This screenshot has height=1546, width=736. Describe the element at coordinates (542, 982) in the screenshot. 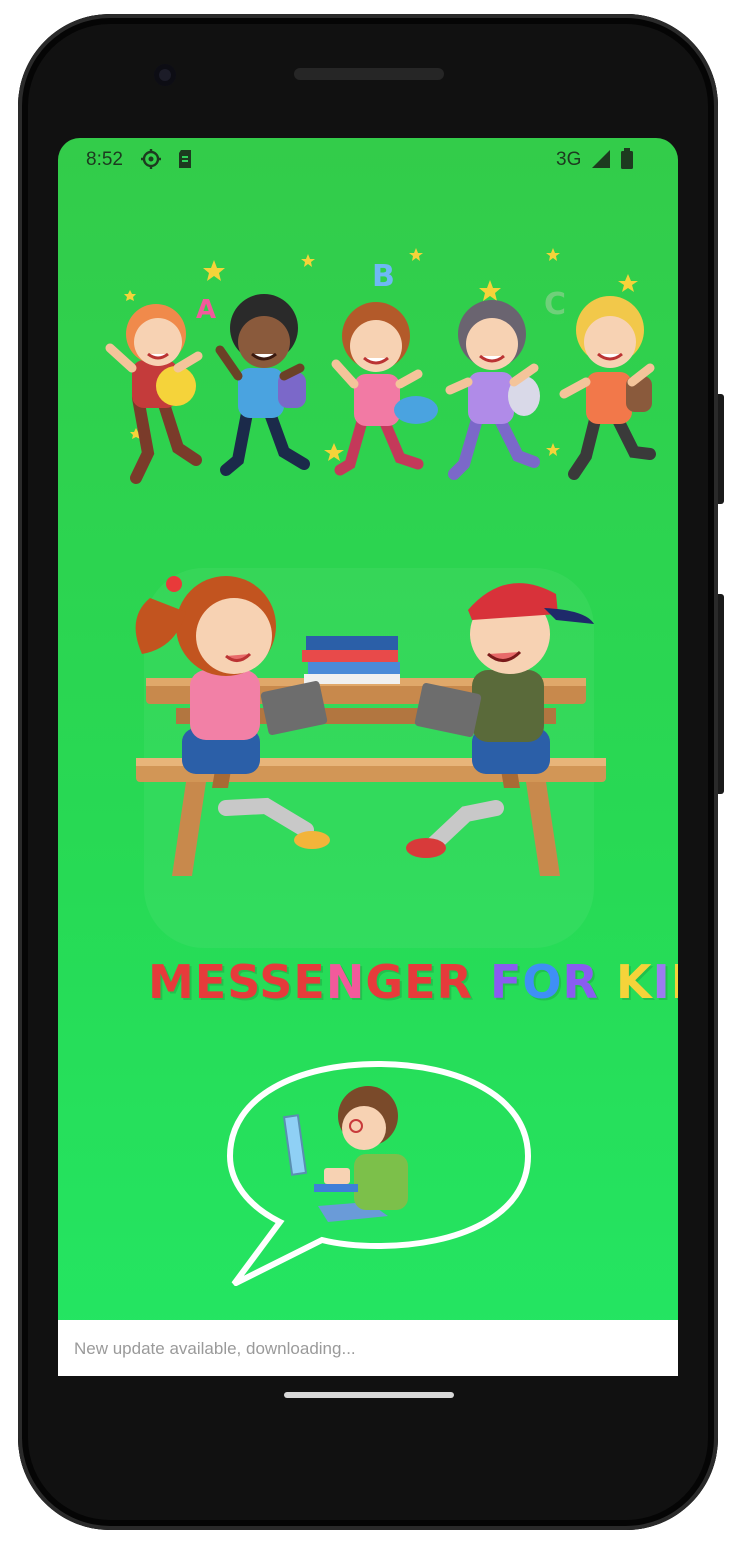

I see `title-part: O` at that location.